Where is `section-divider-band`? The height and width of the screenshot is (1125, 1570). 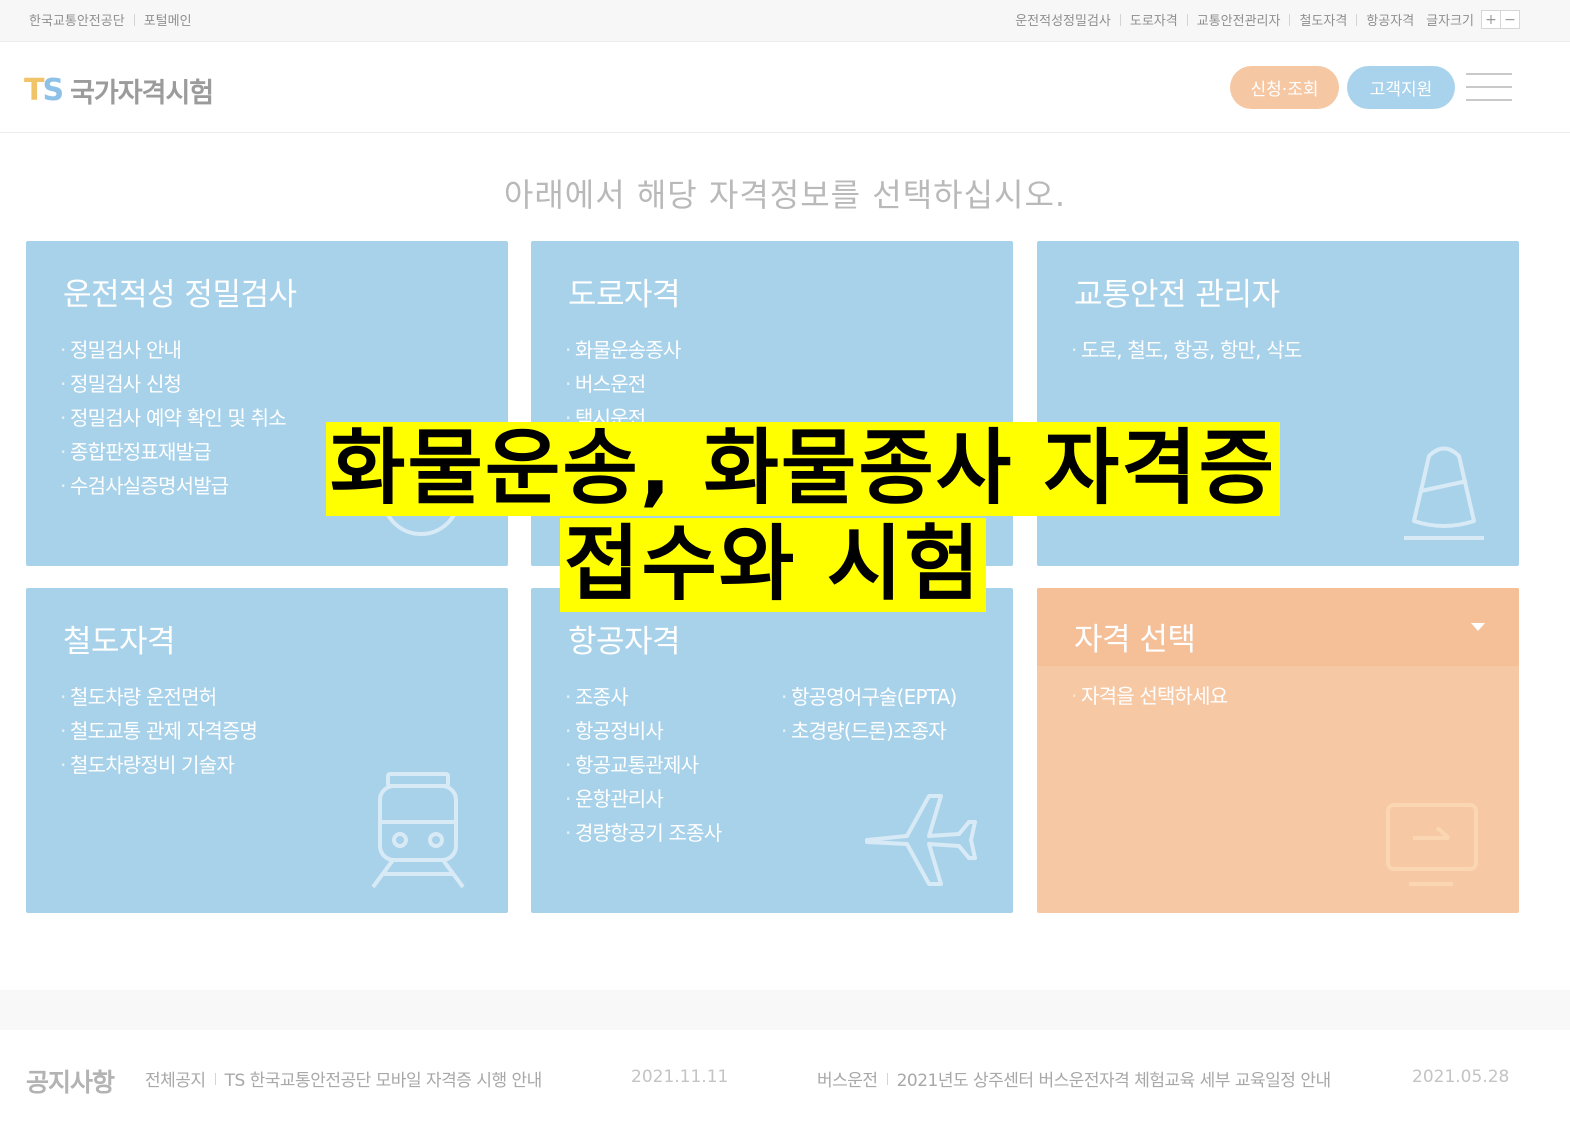 section-divider-band is located at coordinates (785, 1010).